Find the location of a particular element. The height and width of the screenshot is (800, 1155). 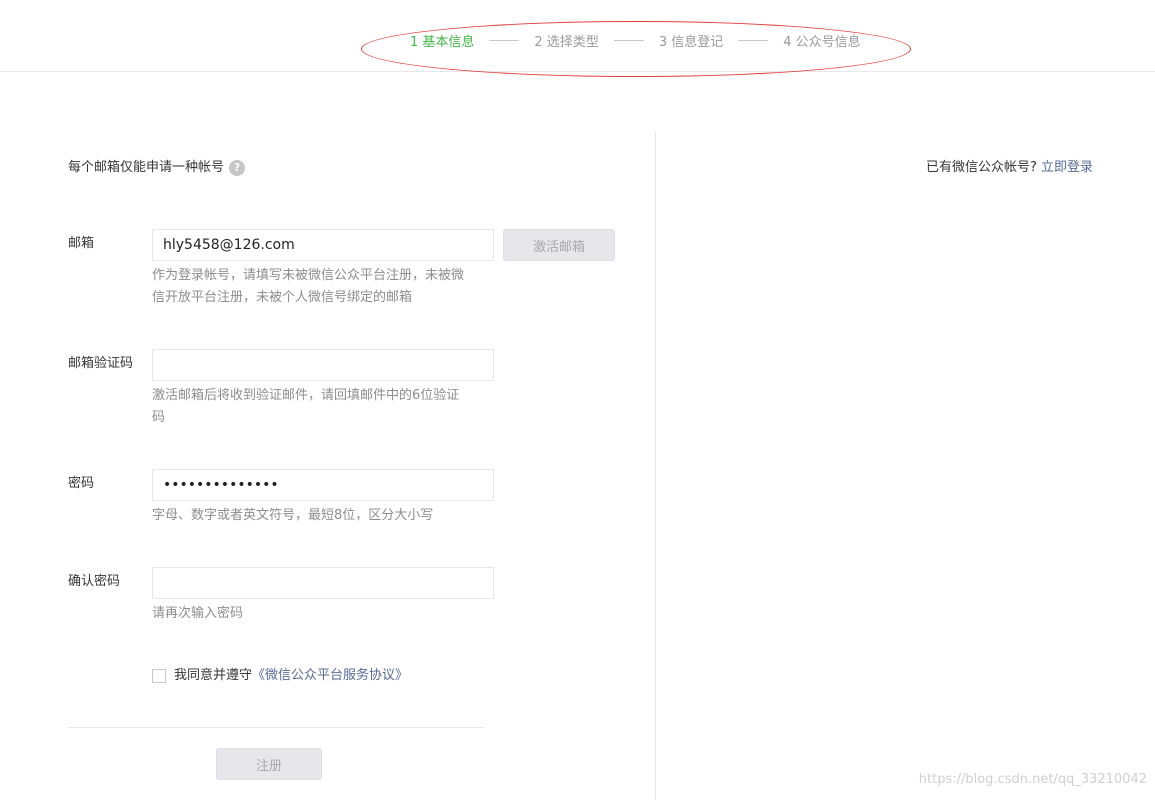

agreement-text: 我同意并遵守 is located at coordinates (213, 675).